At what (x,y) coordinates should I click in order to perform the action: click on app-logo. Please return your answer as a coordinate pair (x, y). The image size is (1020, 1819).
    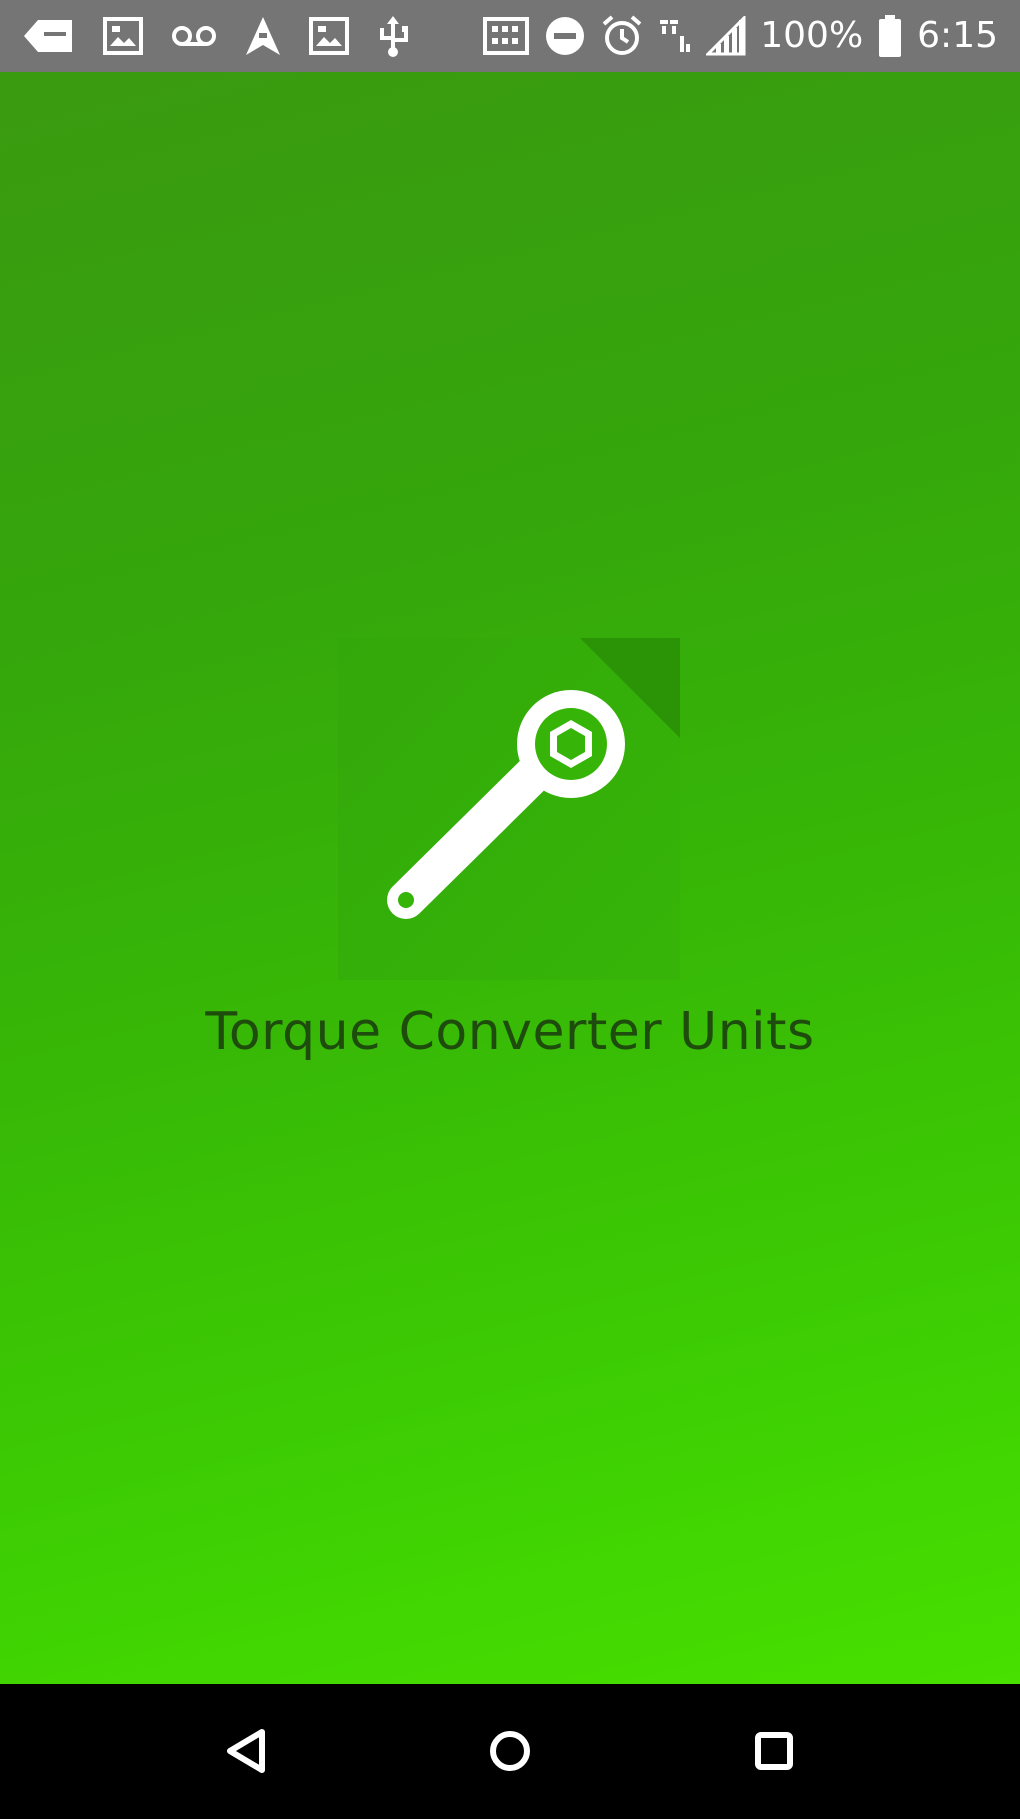
    Looking at the image, I should click on (509, 809).